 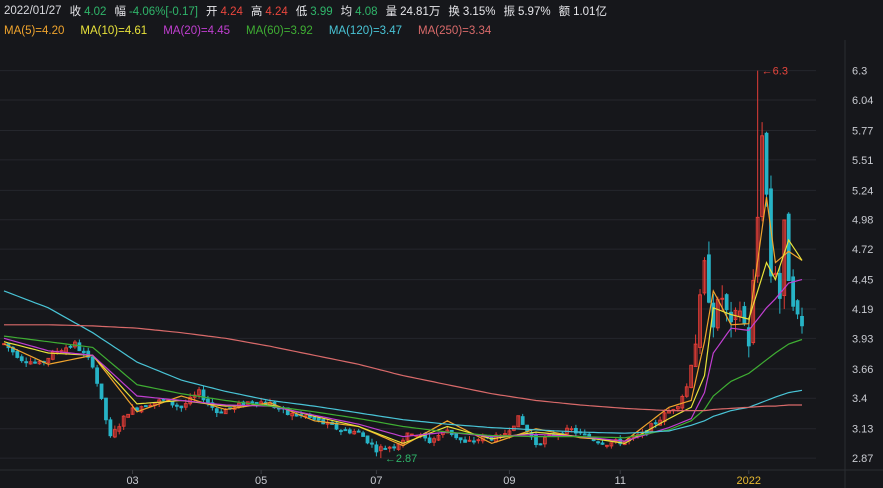 What do you see at coordinates (33, 11) in the screenshot?
I see `quote-date: 2022/01/27` at bounding box center [33, 11].